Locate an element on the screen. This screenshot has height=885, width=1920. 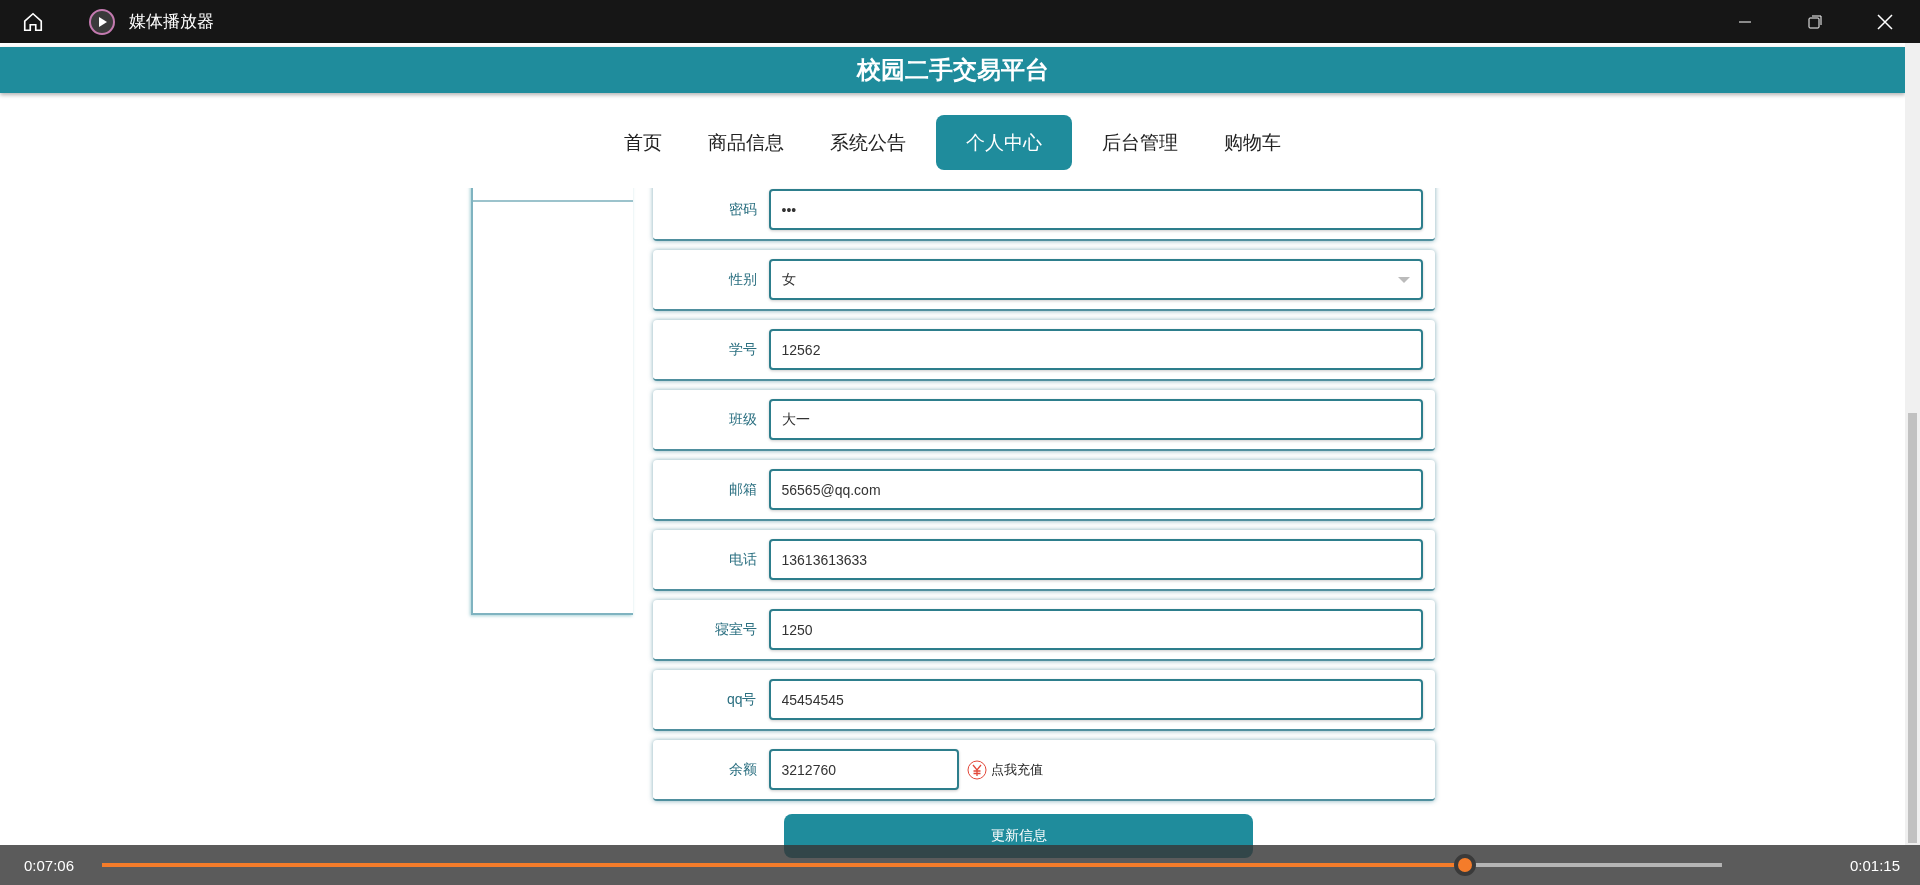
field-label: 学号 is located at coordinates (742, 349).